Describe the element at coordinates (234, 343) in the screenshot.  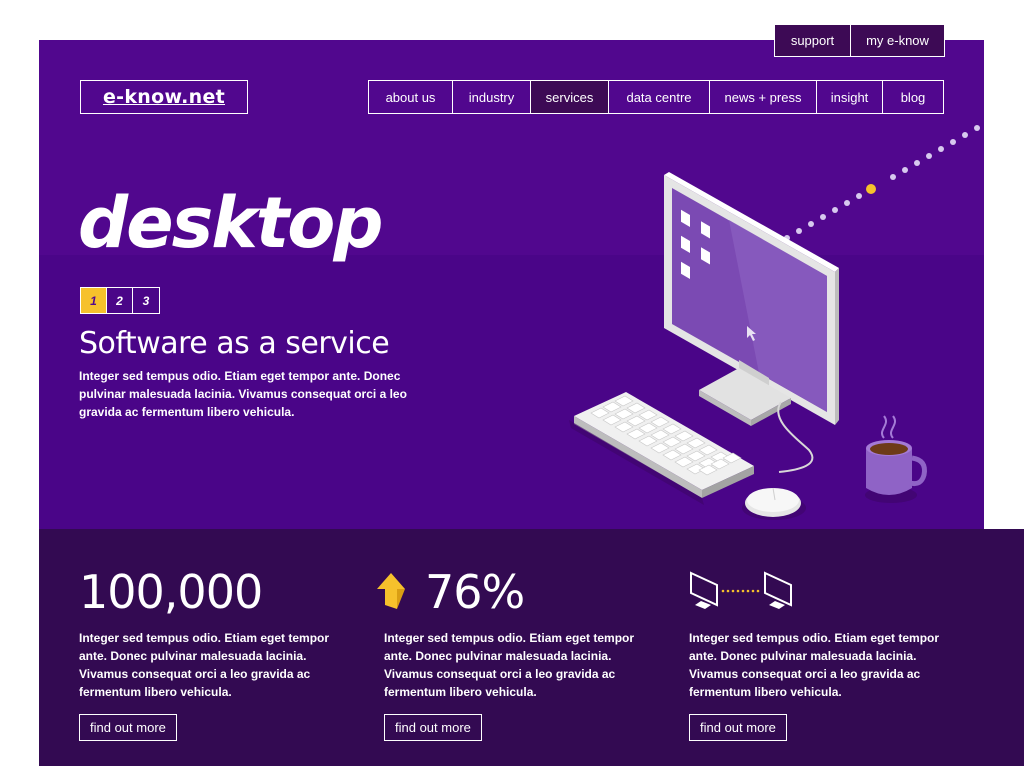
I see `hero-subtitle: Software as a service` at that location.